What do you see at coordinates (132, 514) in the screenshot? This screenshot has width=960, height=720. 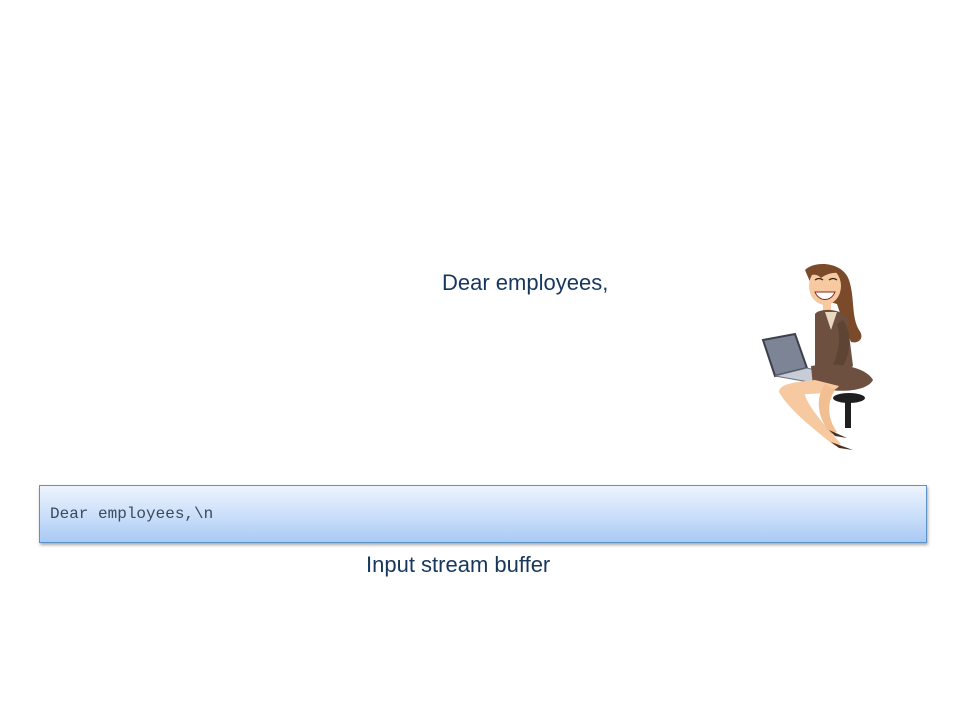 I see `buffer-content: Dear employees,\n` at bounding box center [132, 514].